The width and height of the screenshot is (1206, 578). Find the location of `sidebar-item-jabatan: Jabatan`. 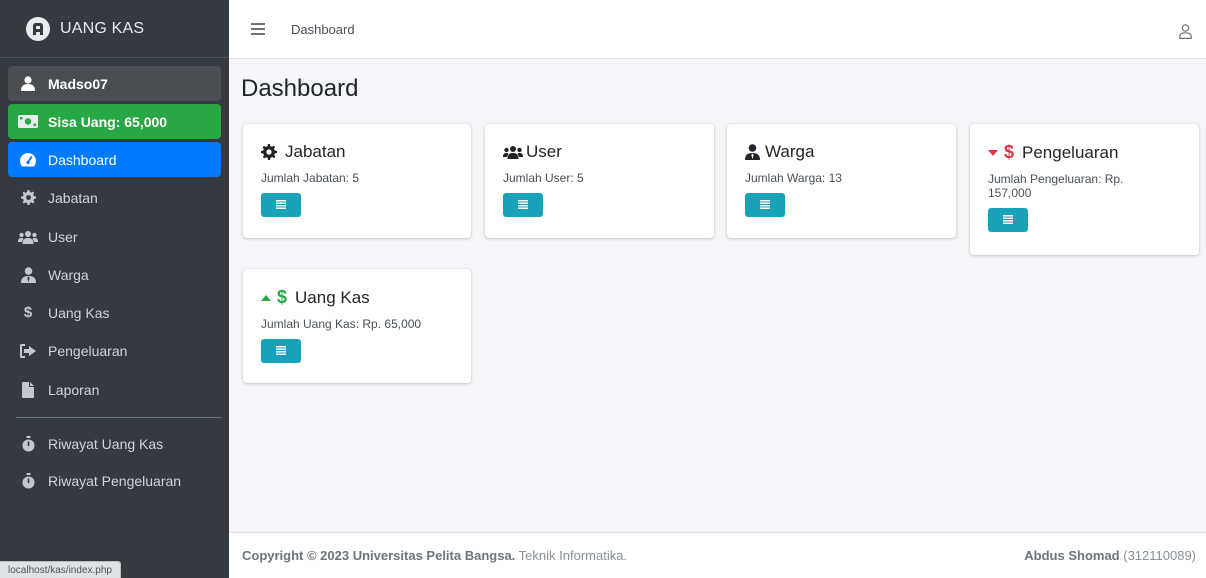

sidebar-item-jabatan: Jabatan is located at coordinates (114, 197).